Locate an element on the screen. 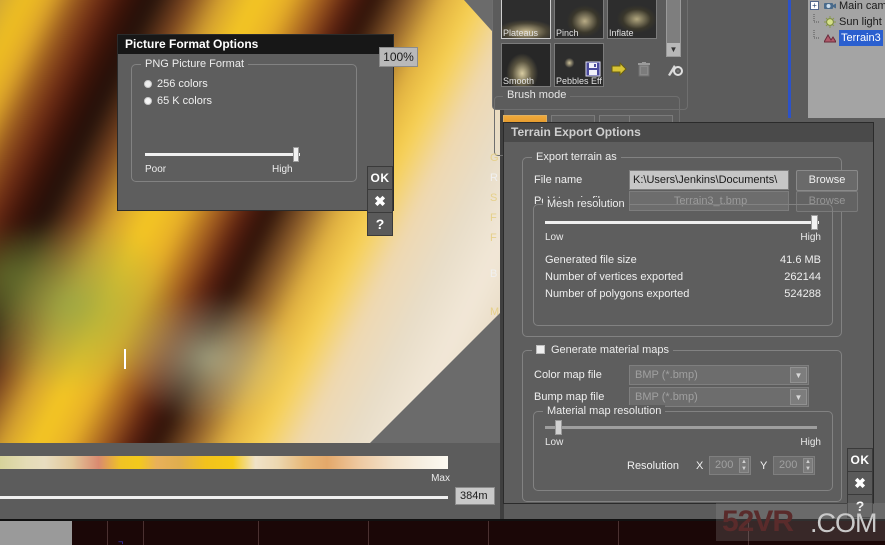 This screenshot has height=545, width=885. hidden-label: S is located at coordinates (494, 198).